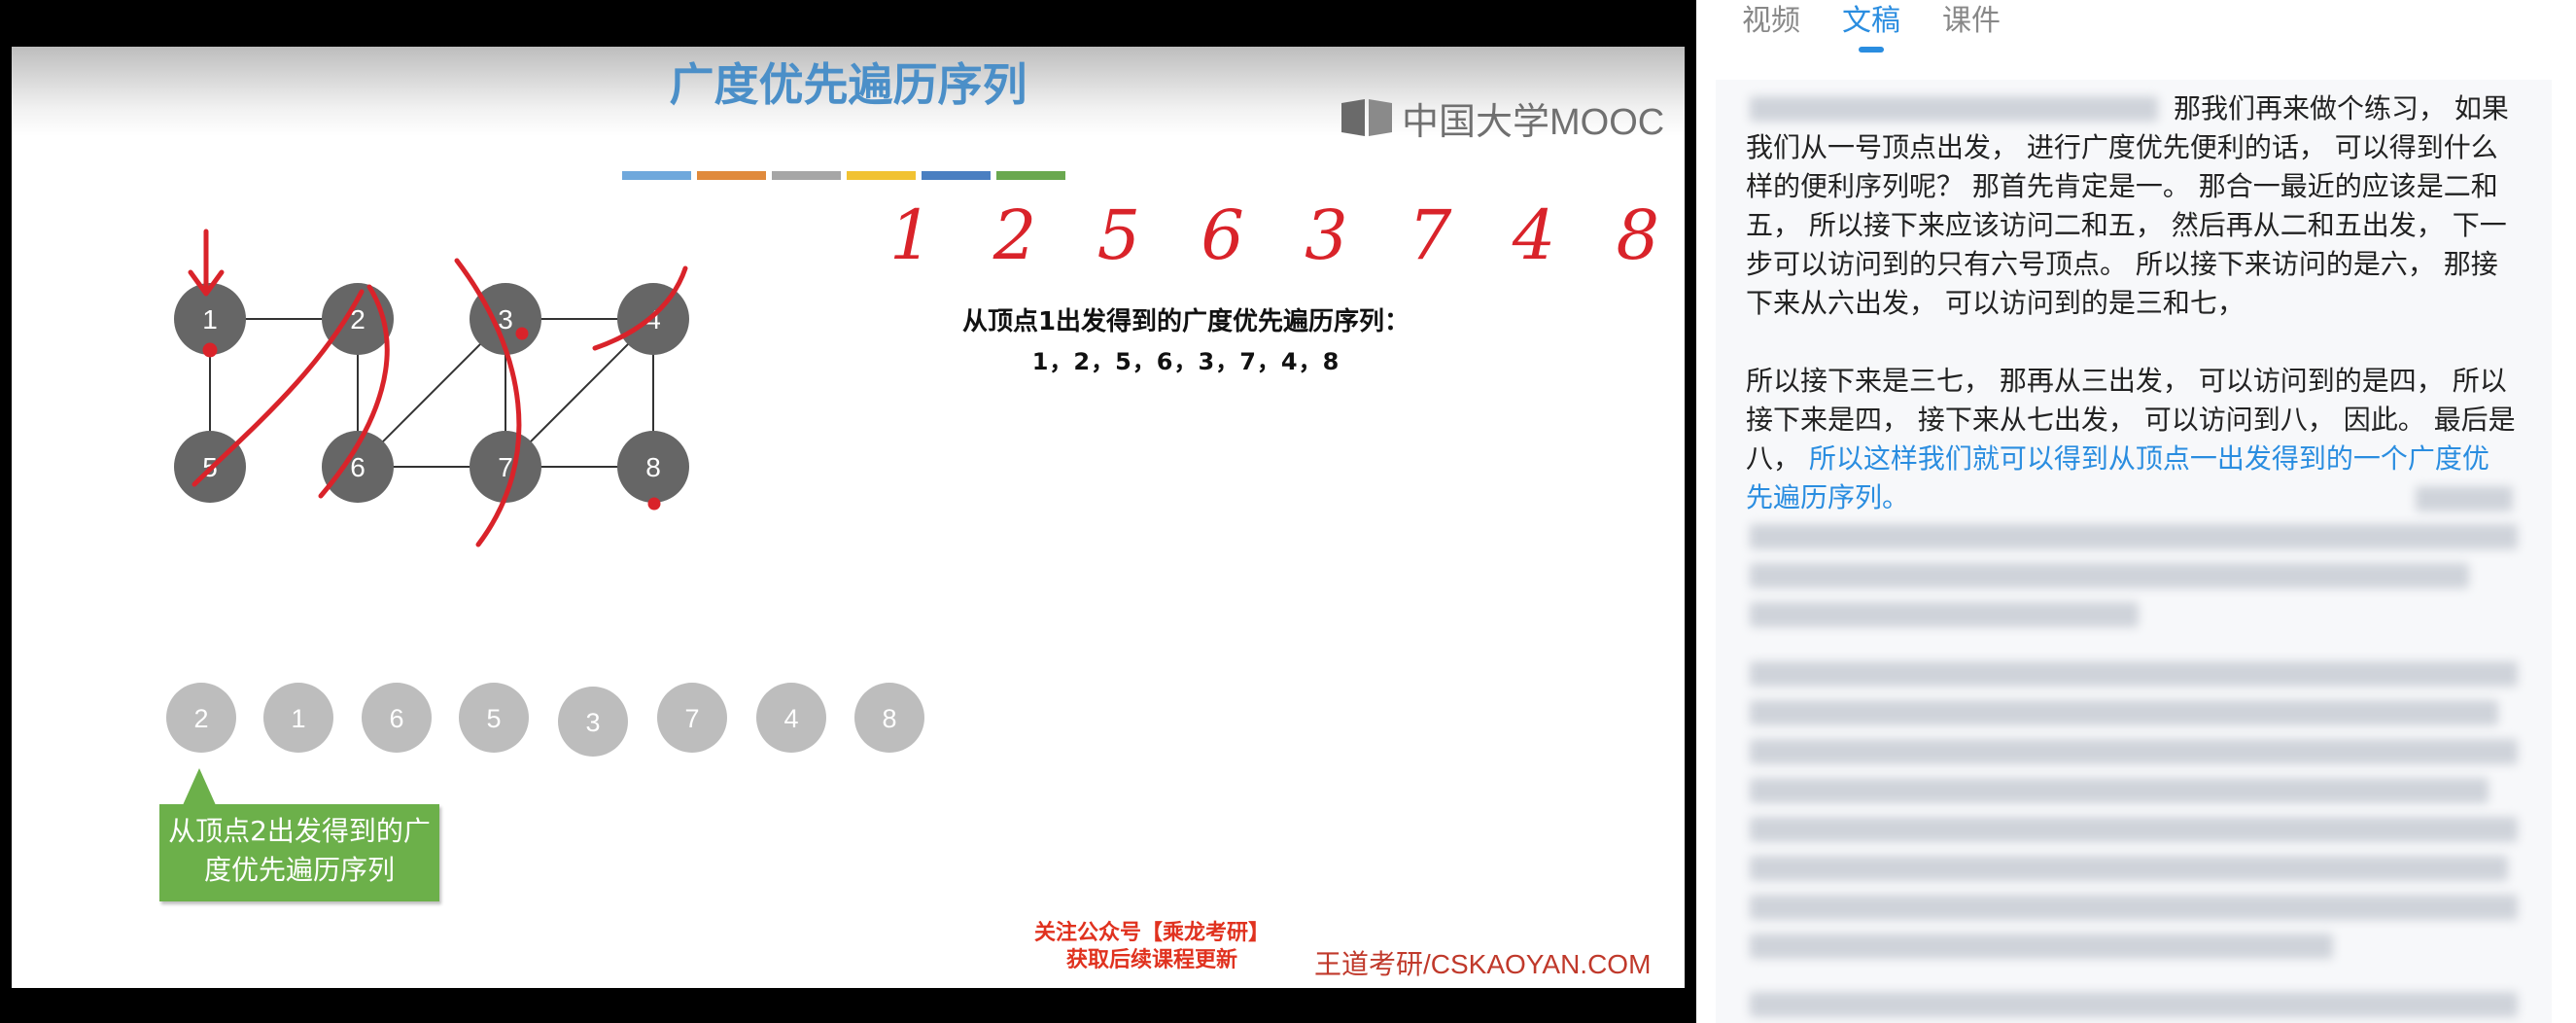  I want to click on tab-transcript: 文稿, so click(1871, 26).